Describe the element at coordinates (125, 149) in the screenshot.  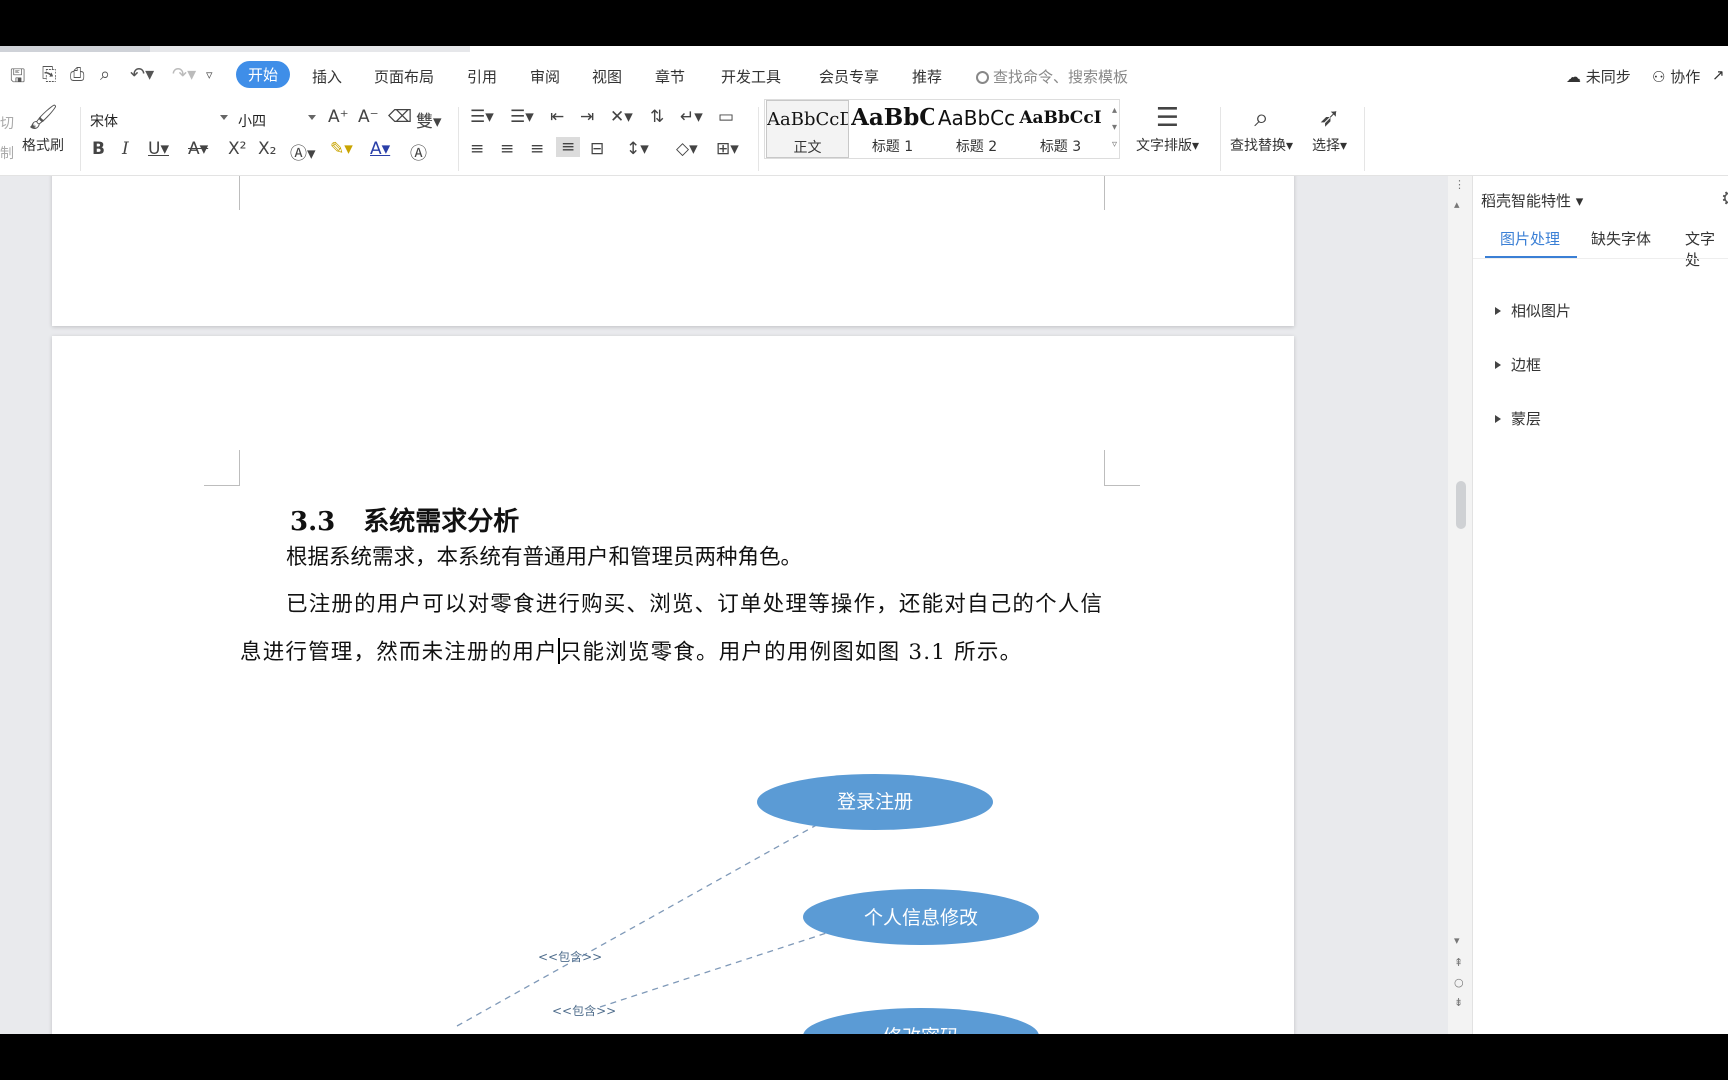
I see `italic-icon: I` at that location.